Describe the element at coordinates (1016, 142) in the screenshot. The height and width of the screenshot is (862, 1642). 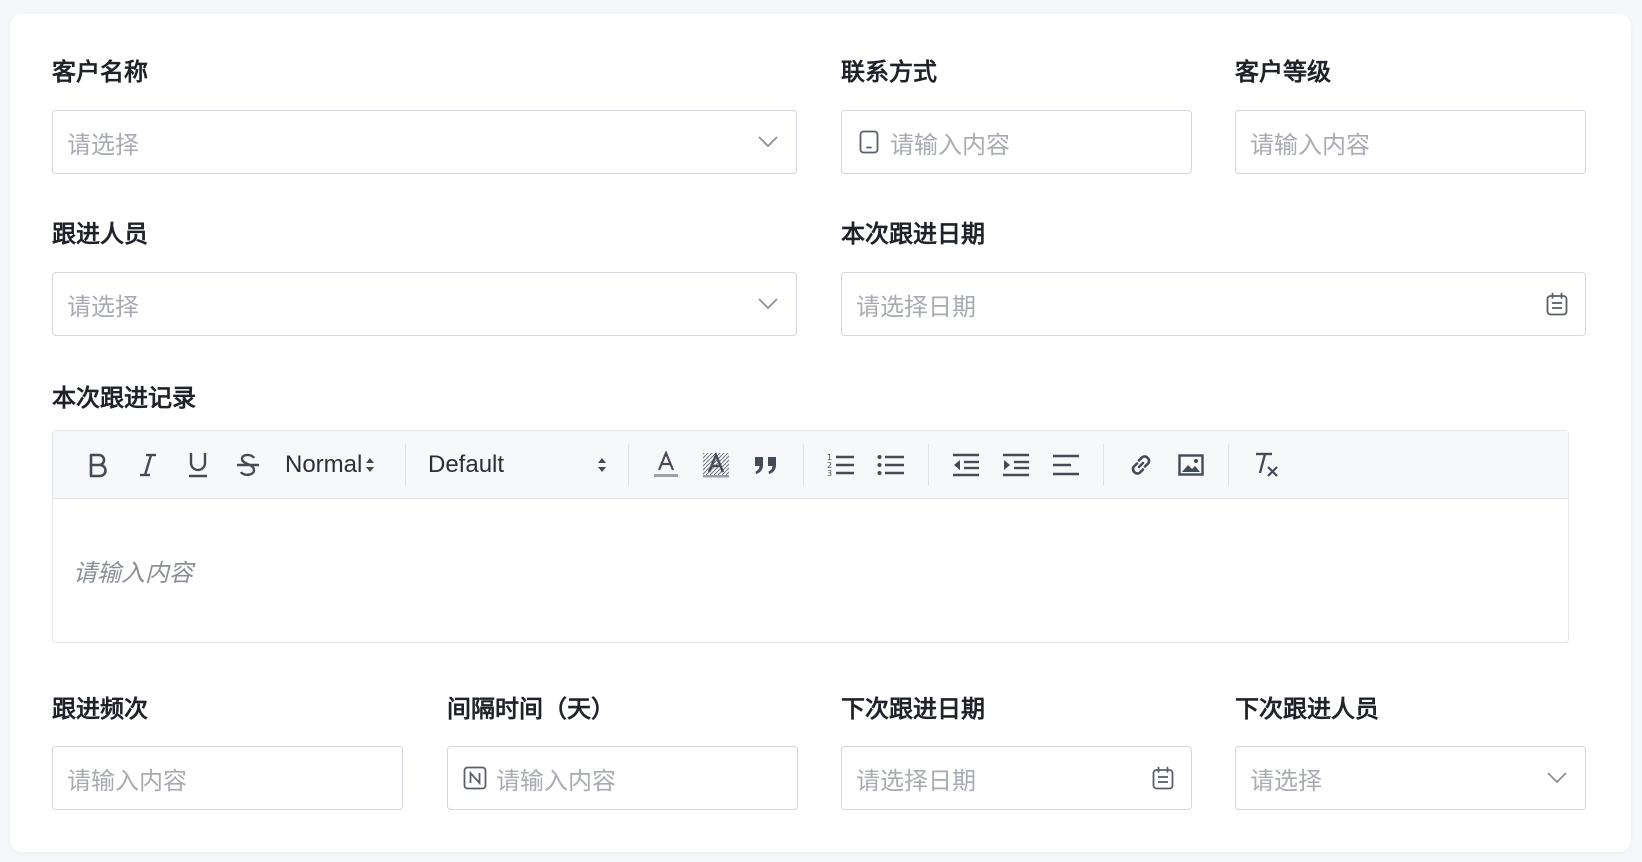
I see `contact-input: 请输入内容` at that location.